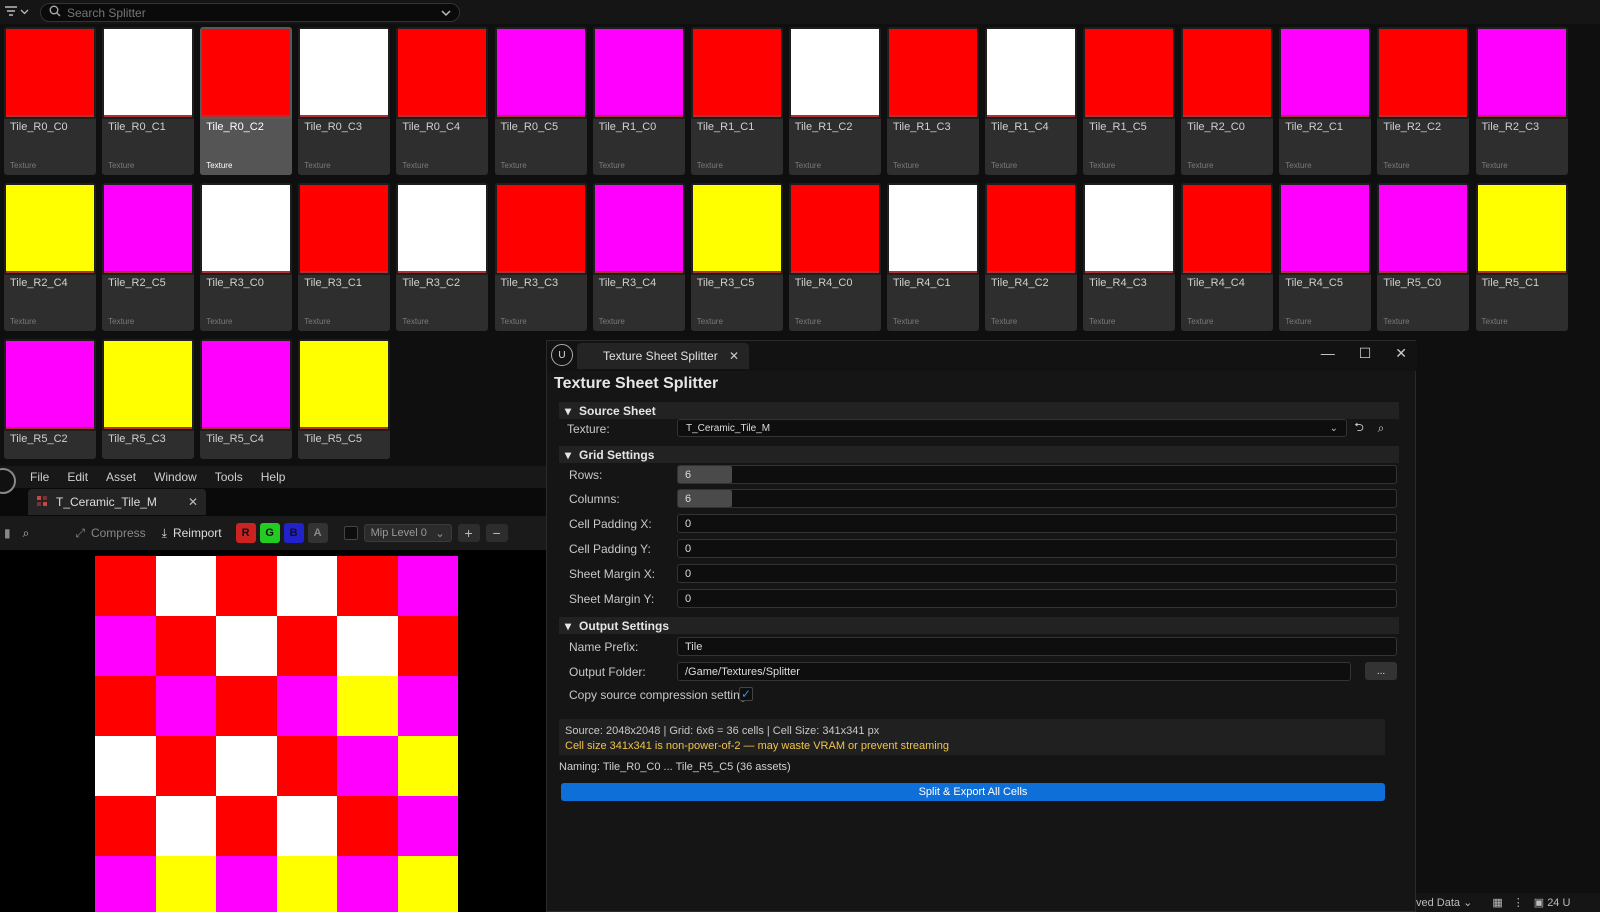 This screenshot has width=1600, height=912. What do you see at coordinates (1012, 428) in the screenshot?
I see `texture-picker: T_Ceramic_Tile_M ⌄` at bounding box center [1012, 428].